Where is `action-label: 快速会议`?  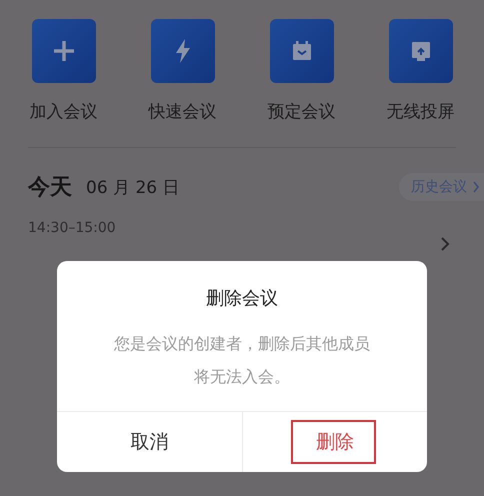
action-label: 快速会议 is located at coordinates (182, 112).